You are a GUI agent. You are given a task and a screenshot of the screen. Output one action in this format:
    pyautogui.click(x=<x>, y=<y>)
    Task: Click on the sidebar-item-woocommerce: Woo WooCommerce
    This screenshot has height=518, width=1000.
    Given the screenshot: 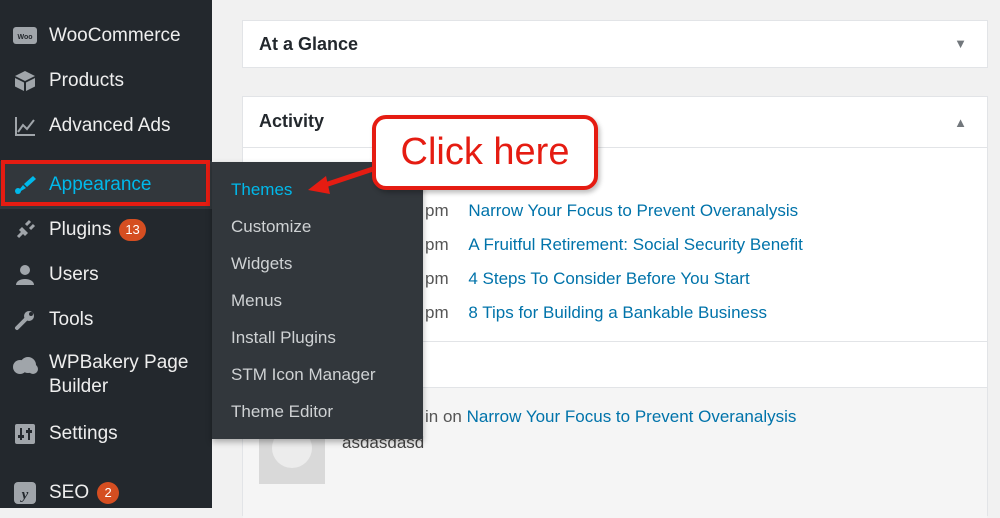 What is the action you would take?
    pyautogui.click(x=106, y=36)
    